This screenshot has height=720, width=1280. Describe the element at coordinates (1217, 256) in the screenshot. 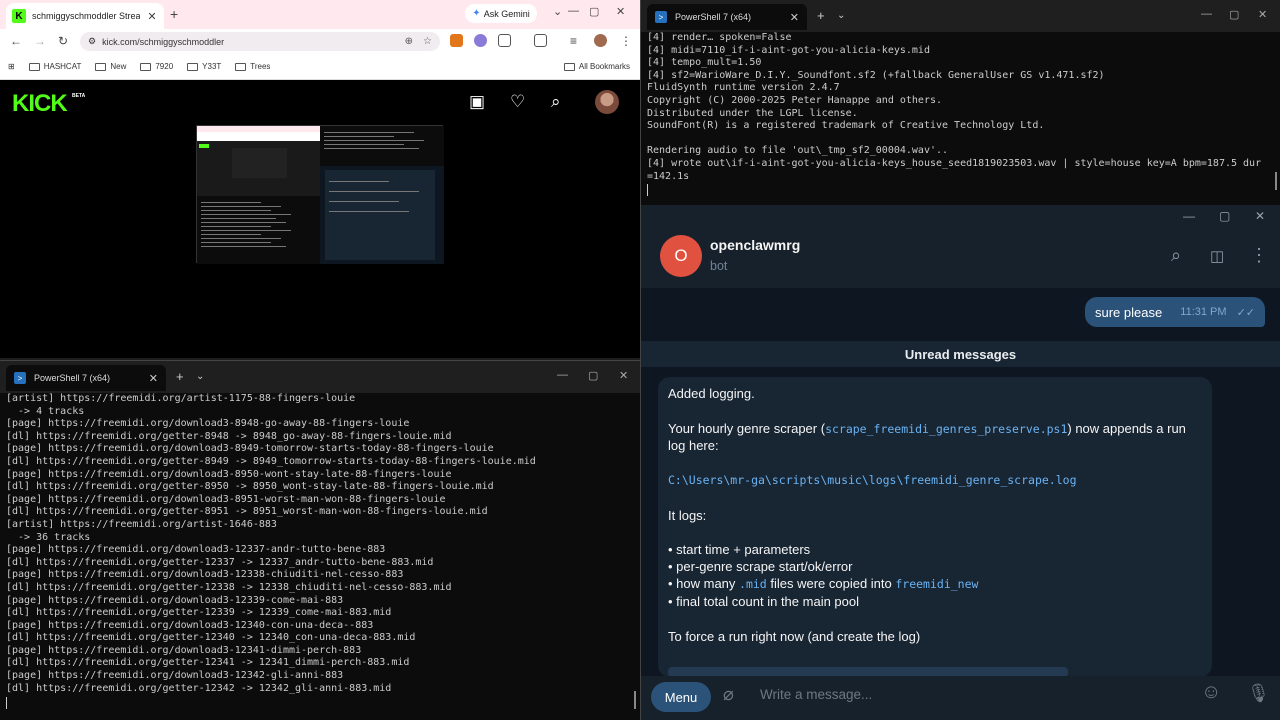

I see `sidebar-toggle-icon: ◫` at that location.